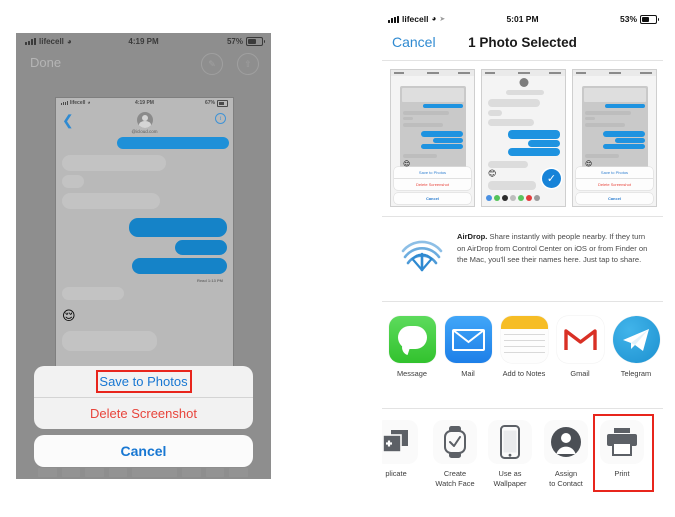  I want to click on share-apps-row: Message Mail Add to Notes Gmail Telegram, so click(522, 352).